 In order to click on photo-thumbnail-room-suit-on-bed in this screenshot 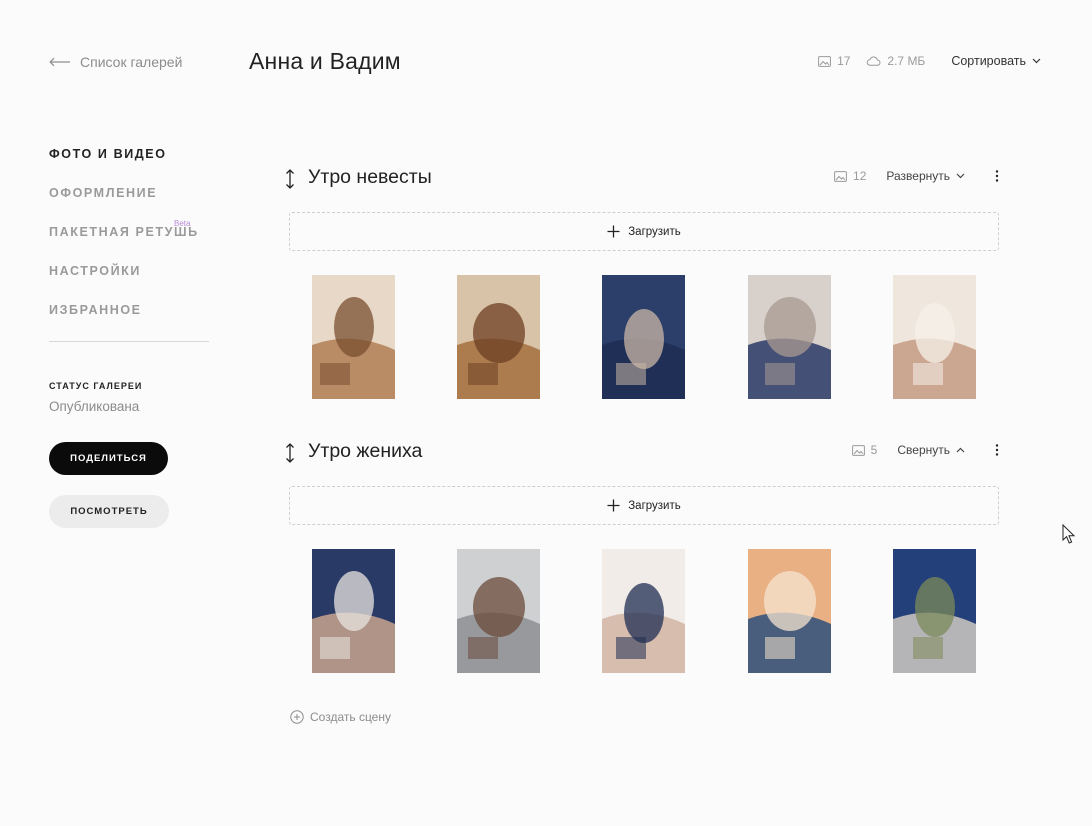, I will do `click(789, 611)`.